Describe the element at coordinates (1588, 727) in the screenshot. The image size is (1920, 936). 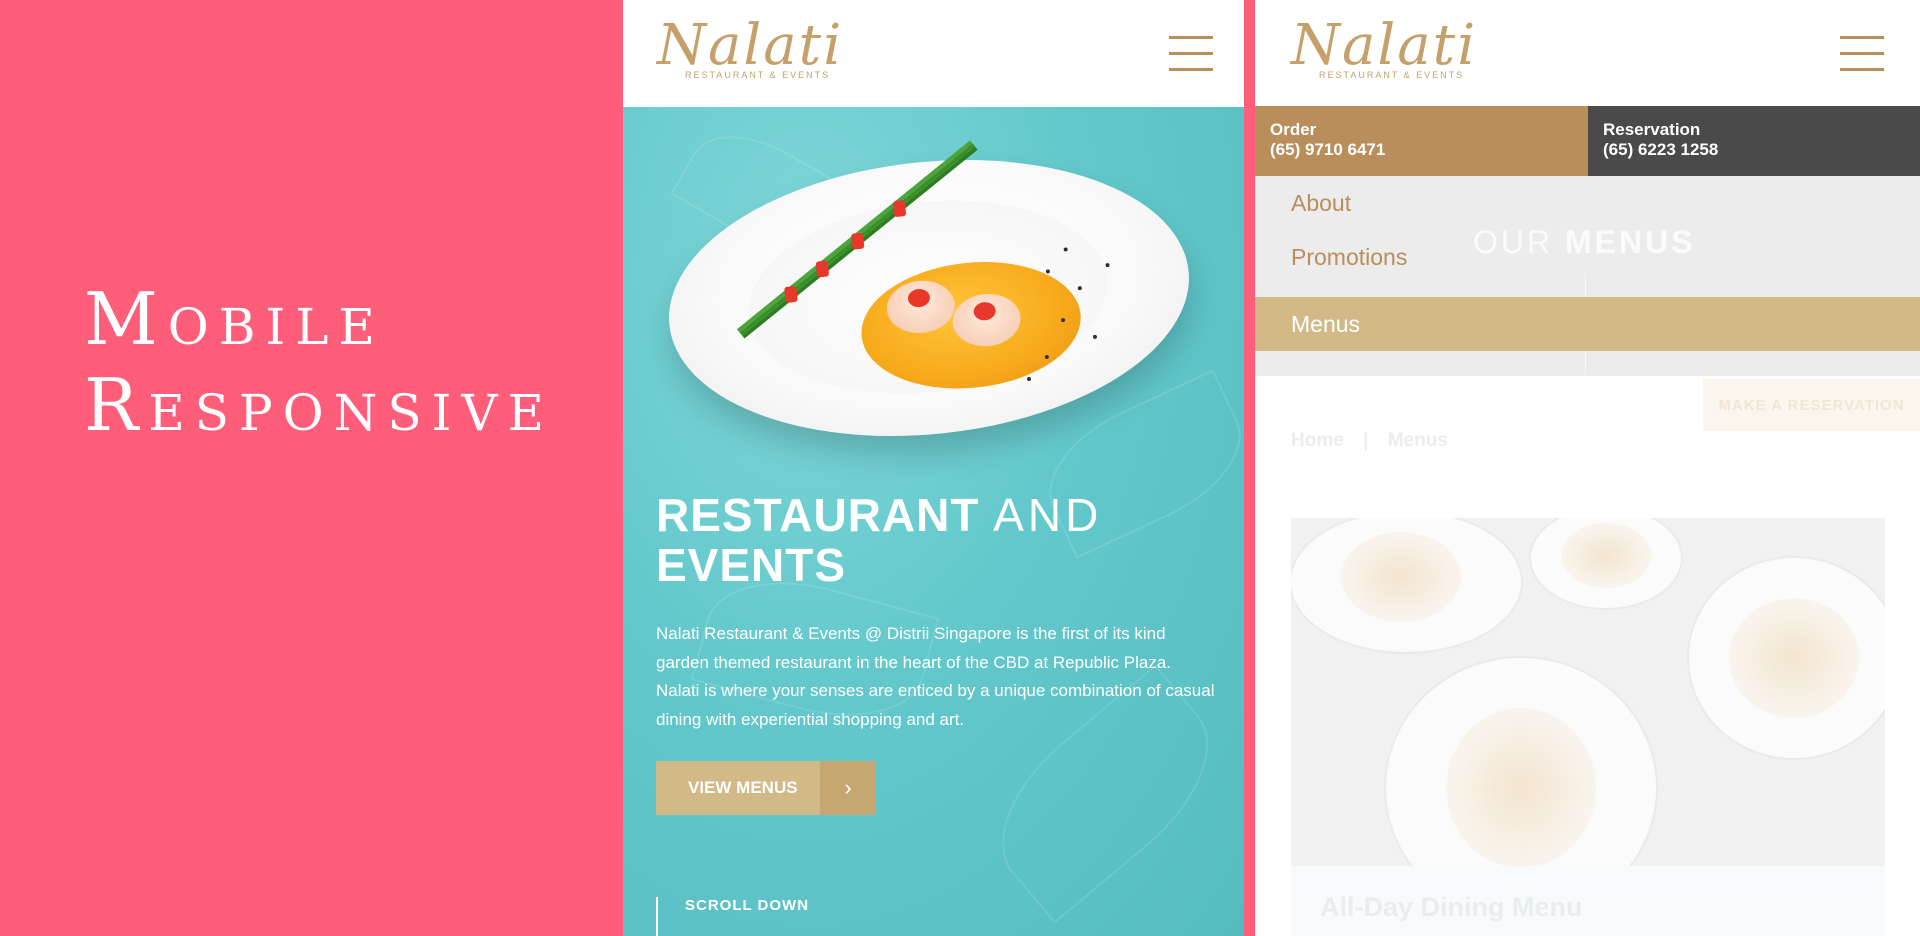
I see `menu-card: All-Day Dining Menu` at that location.